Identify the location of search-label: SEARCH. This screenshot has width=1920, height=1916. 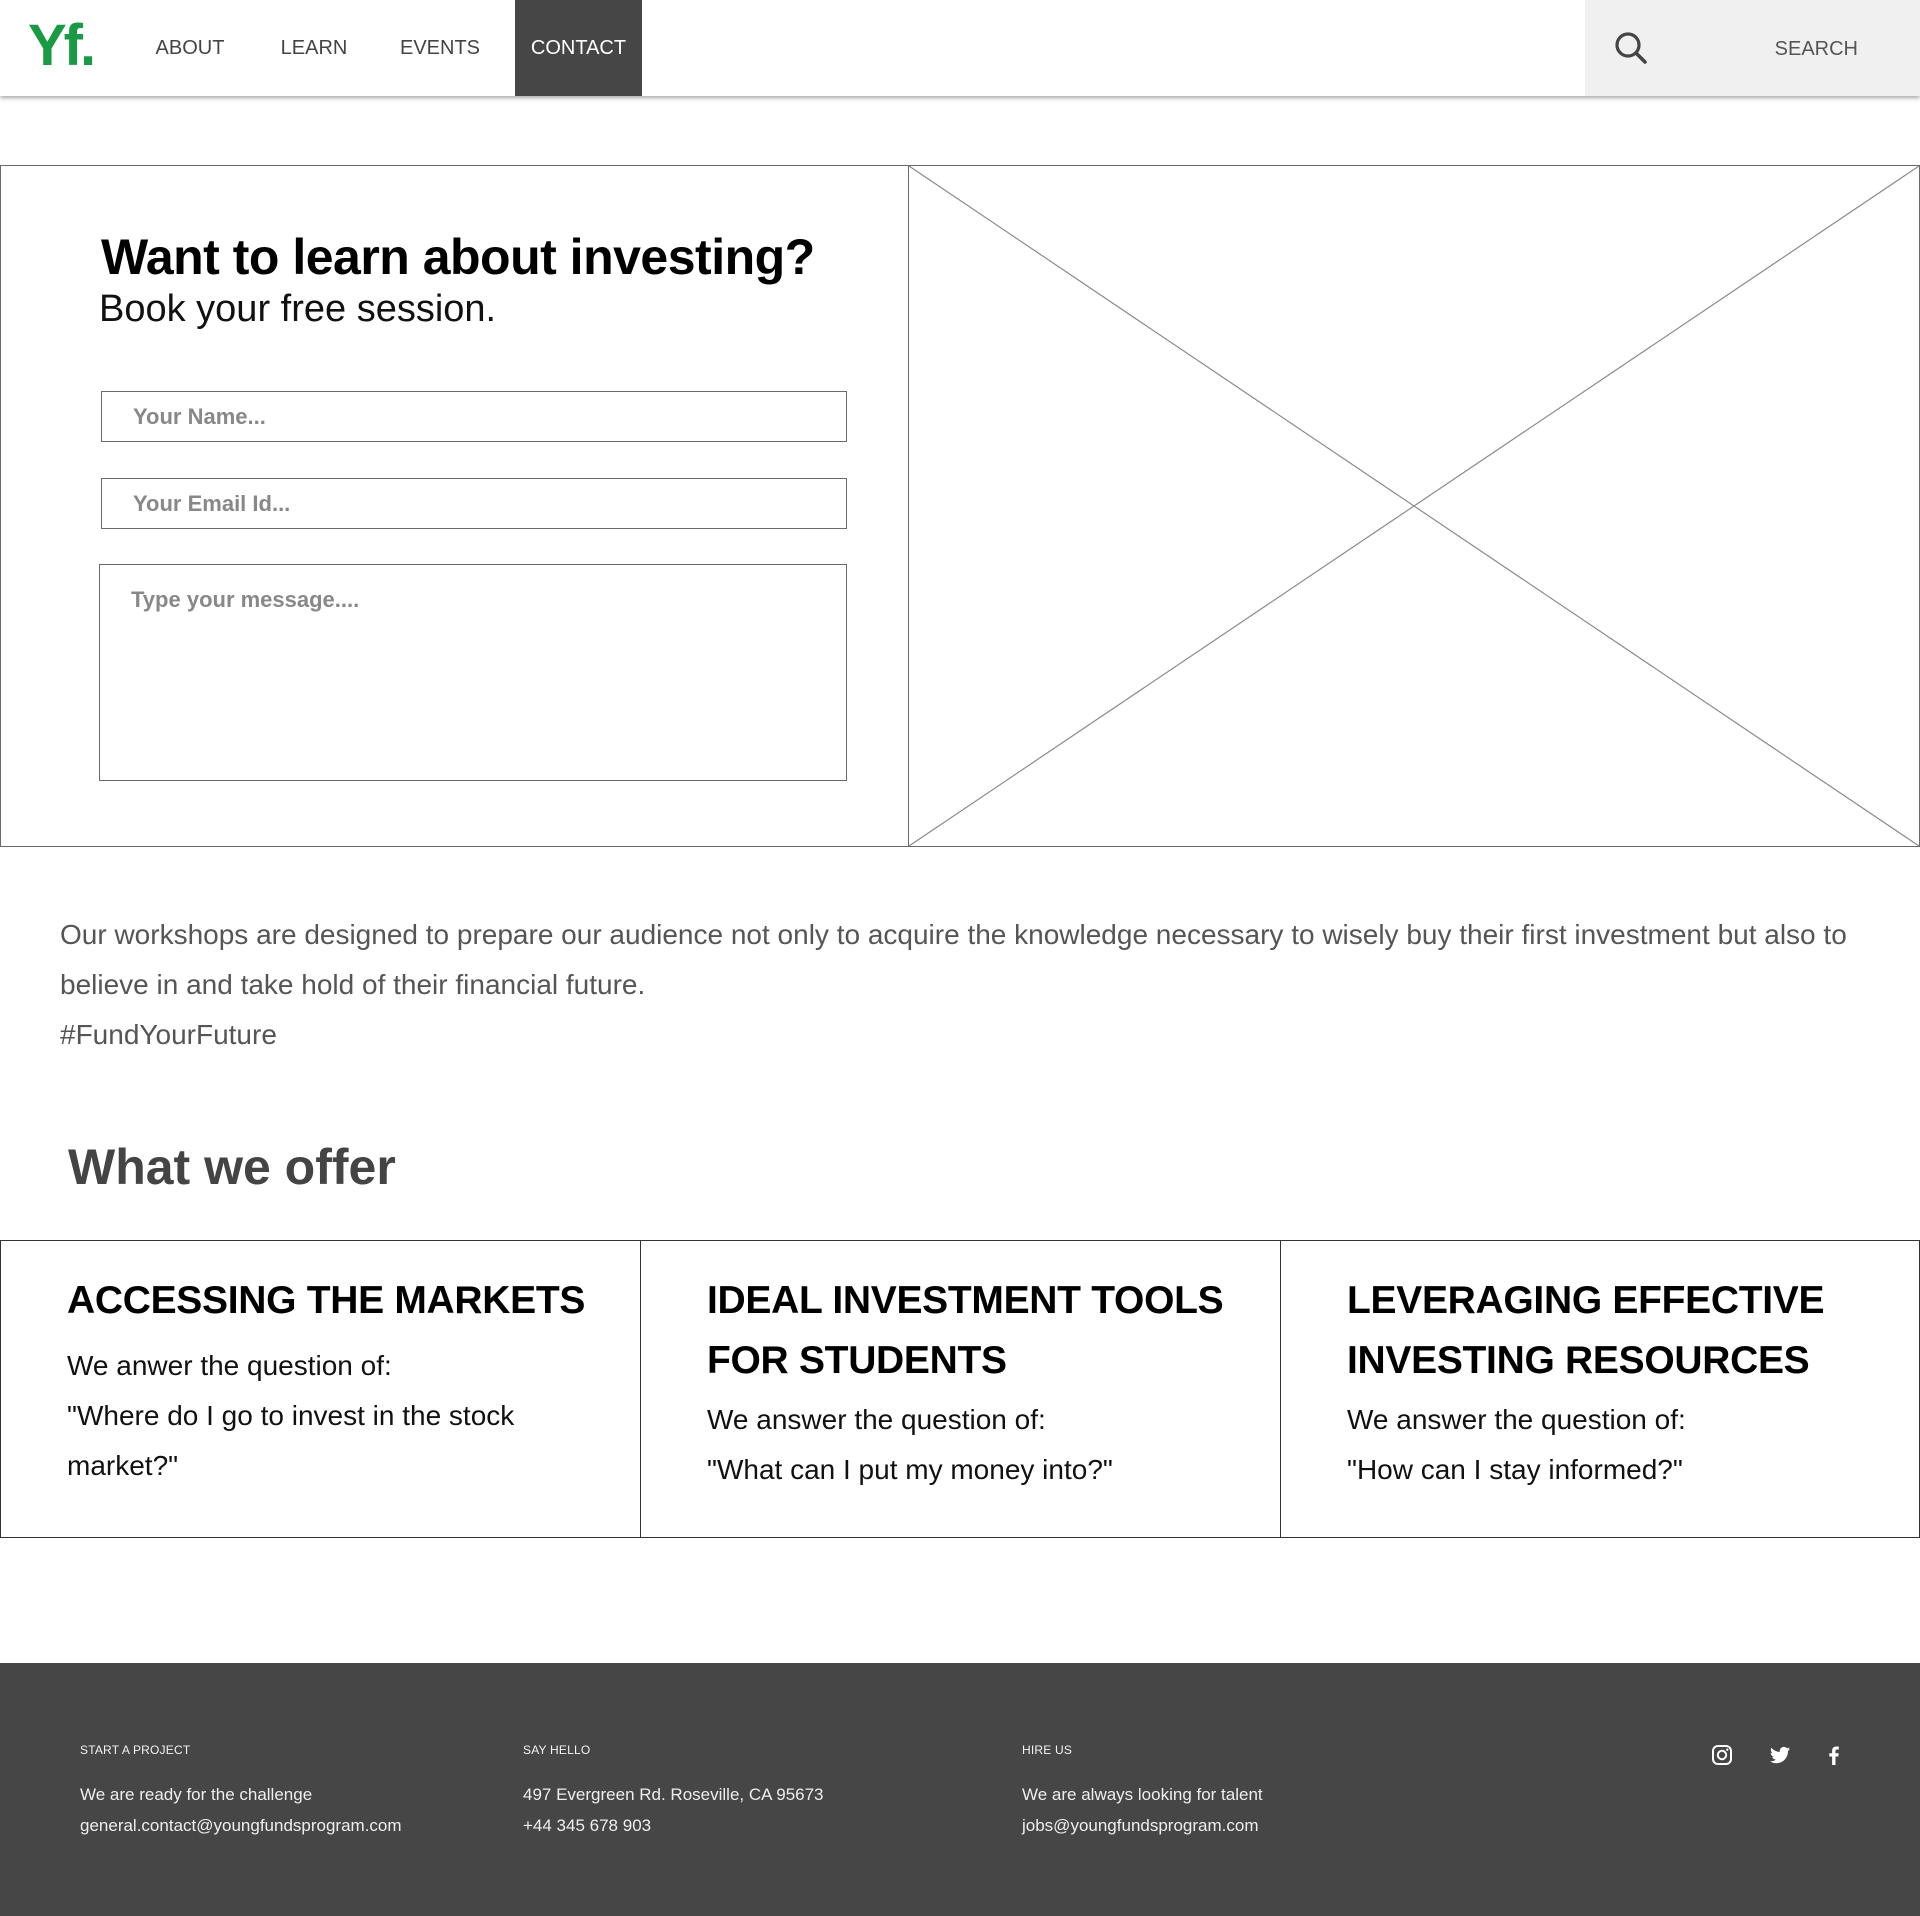
(1816, 49).